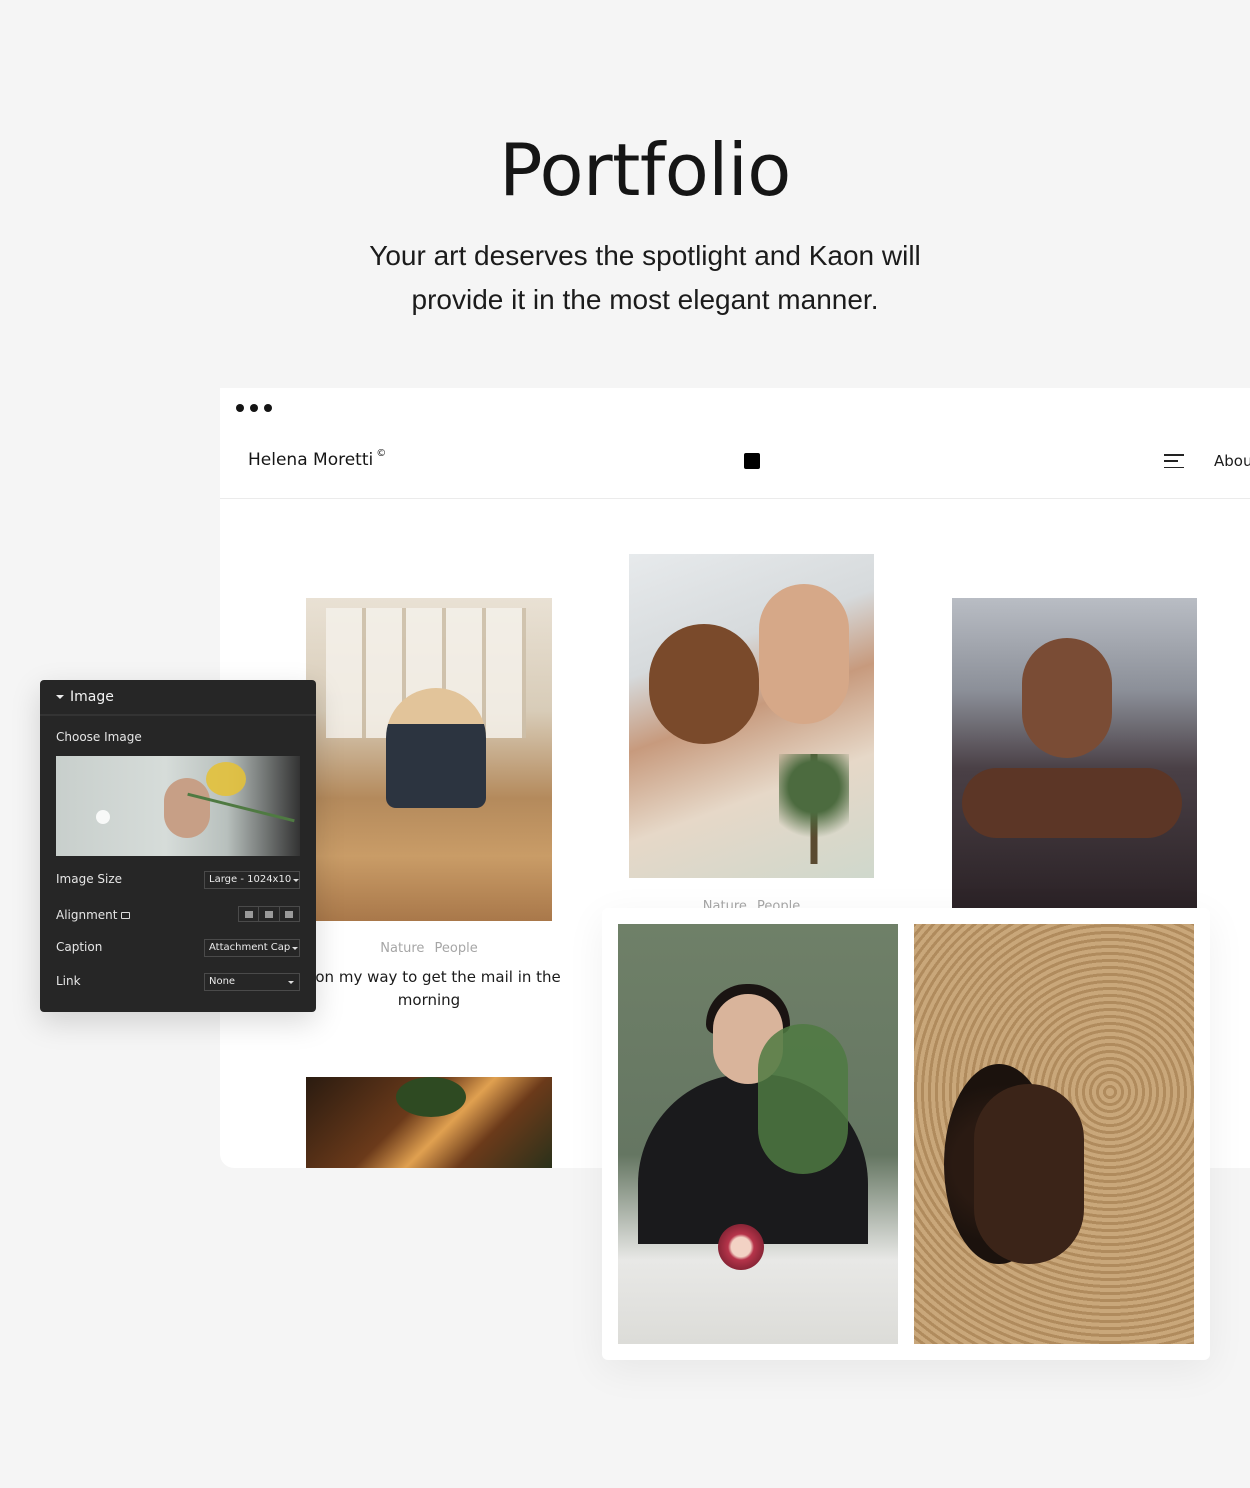  What do you see at coordinates (906, 1134) in the screenshot?
I see `featured-image-card` at bounding box center [906, 1134].